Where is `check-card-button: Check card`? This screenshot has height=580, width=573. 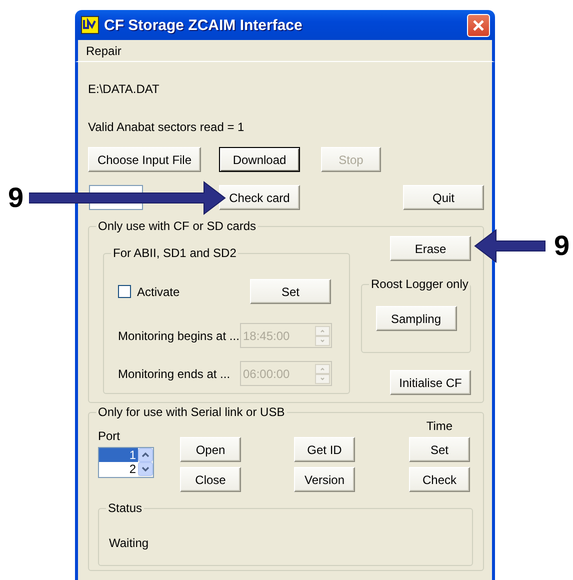
check-card-button: Check card is located at coordinates (259, 197).